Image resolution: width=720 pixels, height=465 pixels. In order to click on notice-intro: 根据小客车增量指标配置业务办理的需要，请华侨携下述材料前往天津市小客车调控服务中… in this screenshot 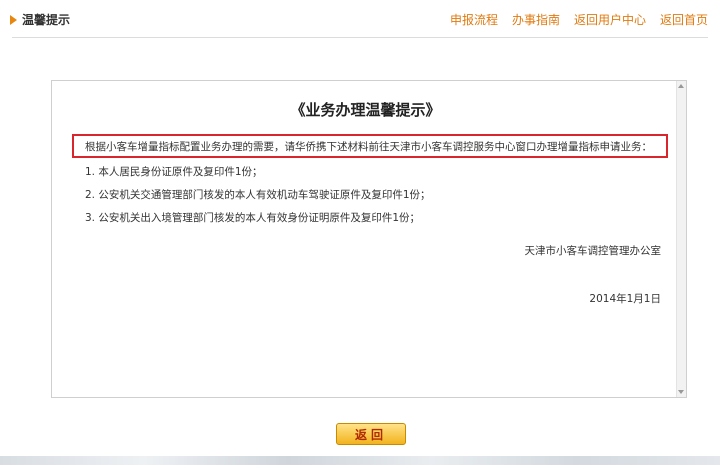, I will do `click(368, 147)`.